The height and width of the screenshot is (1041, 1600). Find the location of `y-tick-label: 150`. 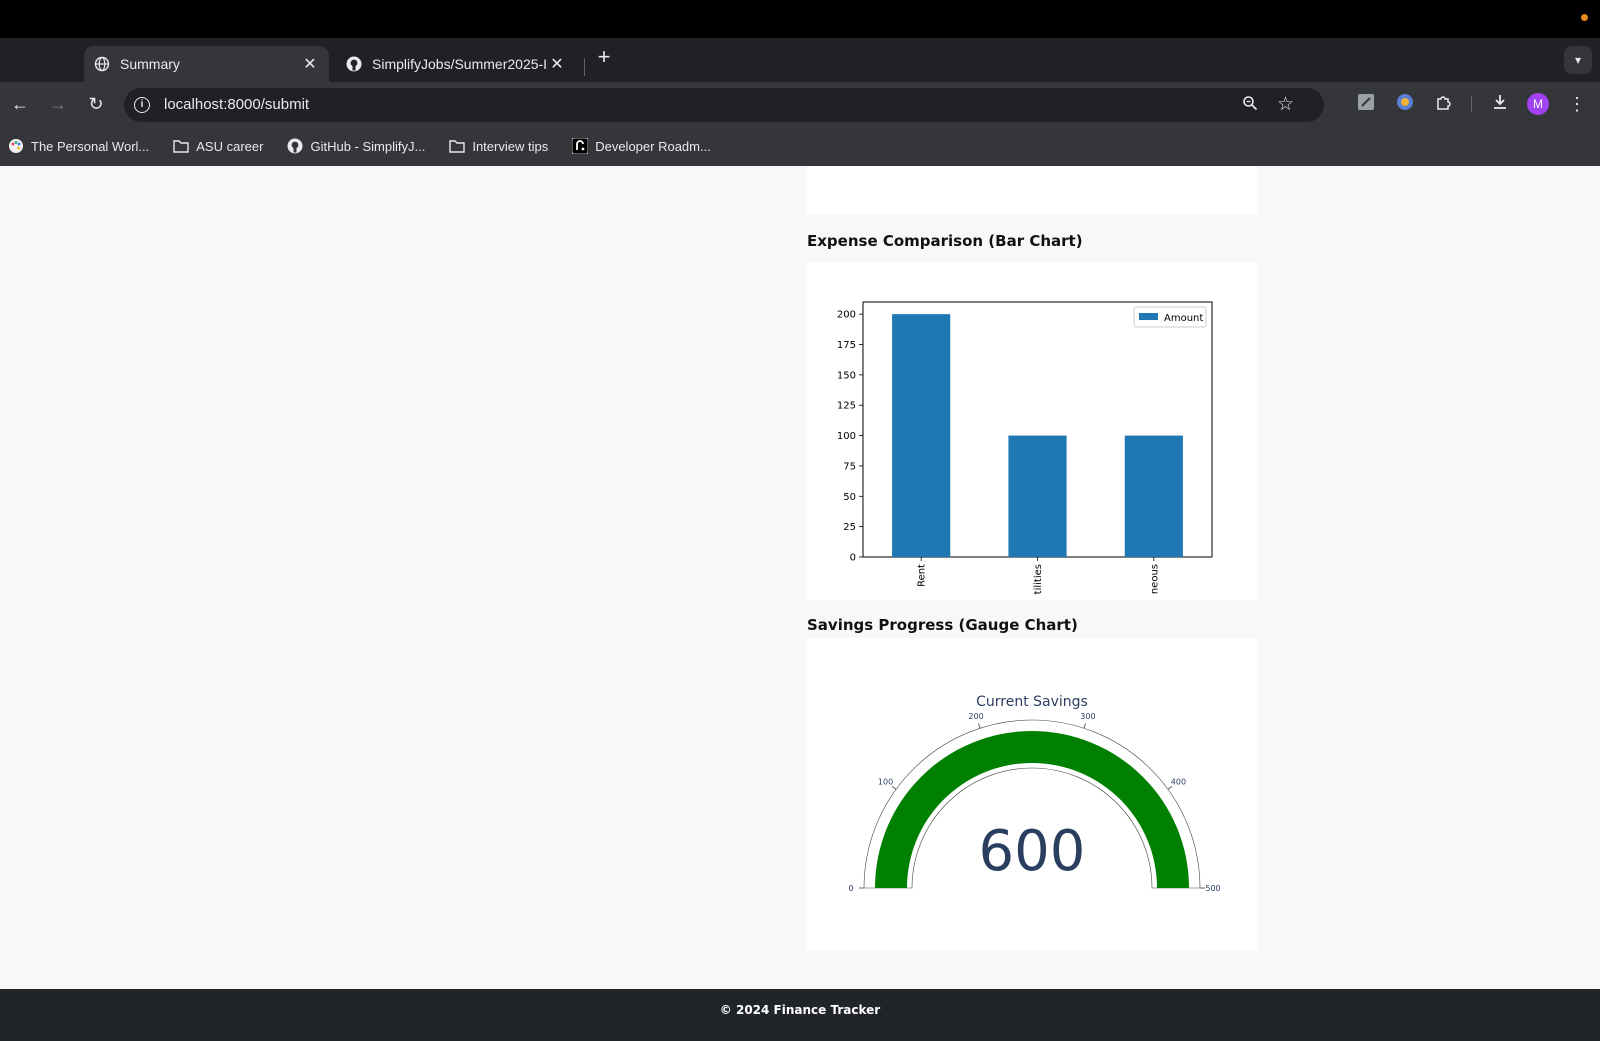

y-tick-label: 150 is located at coordinates (846, 375).